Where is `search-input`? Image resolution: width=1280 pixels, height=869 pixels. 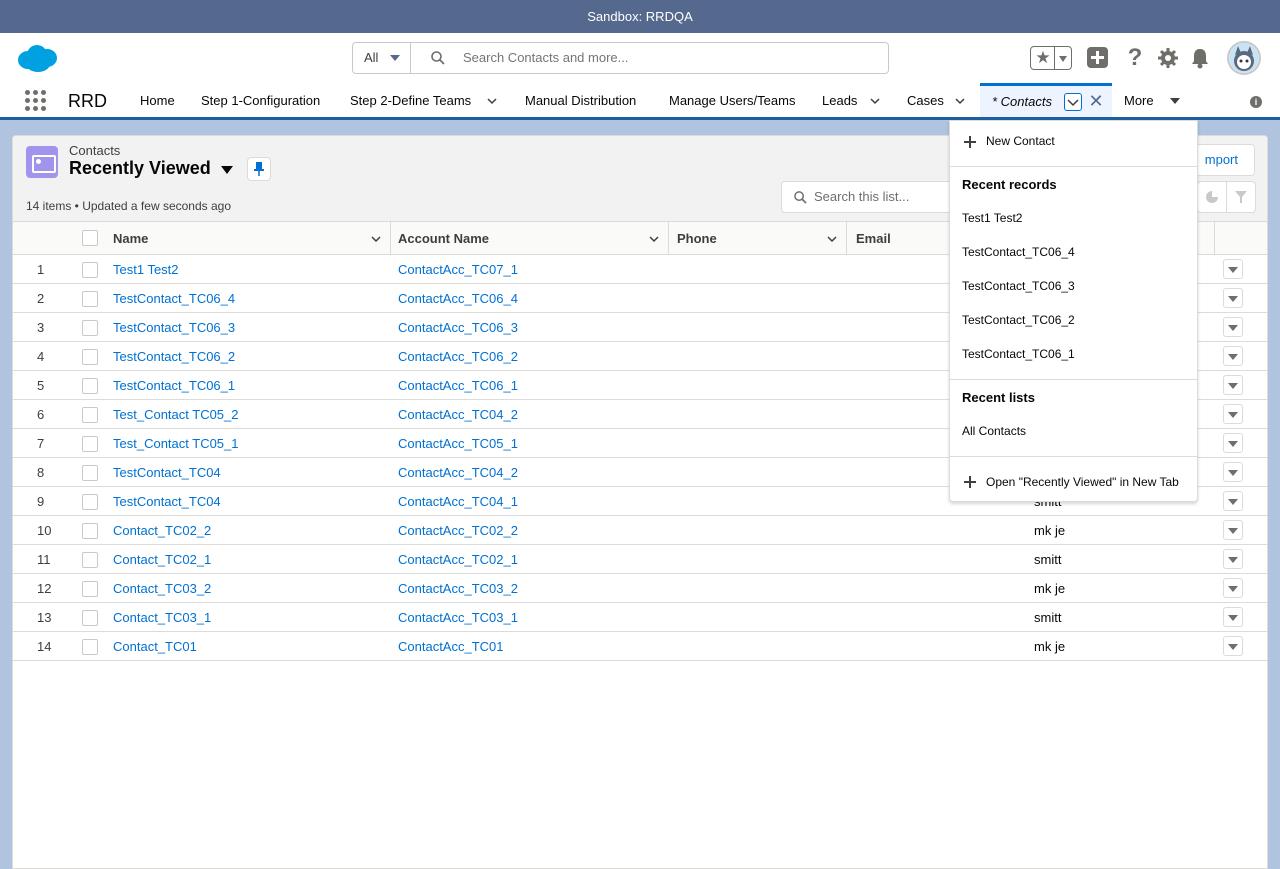 search-input is located at coordinates (663, 58).